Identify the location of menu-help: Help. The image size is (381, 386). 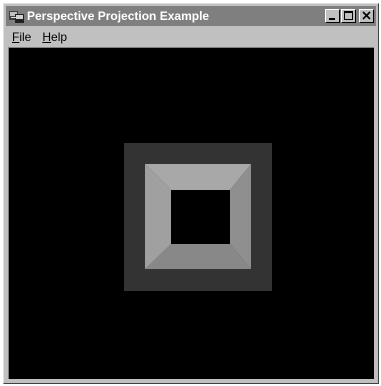
(54, 37).